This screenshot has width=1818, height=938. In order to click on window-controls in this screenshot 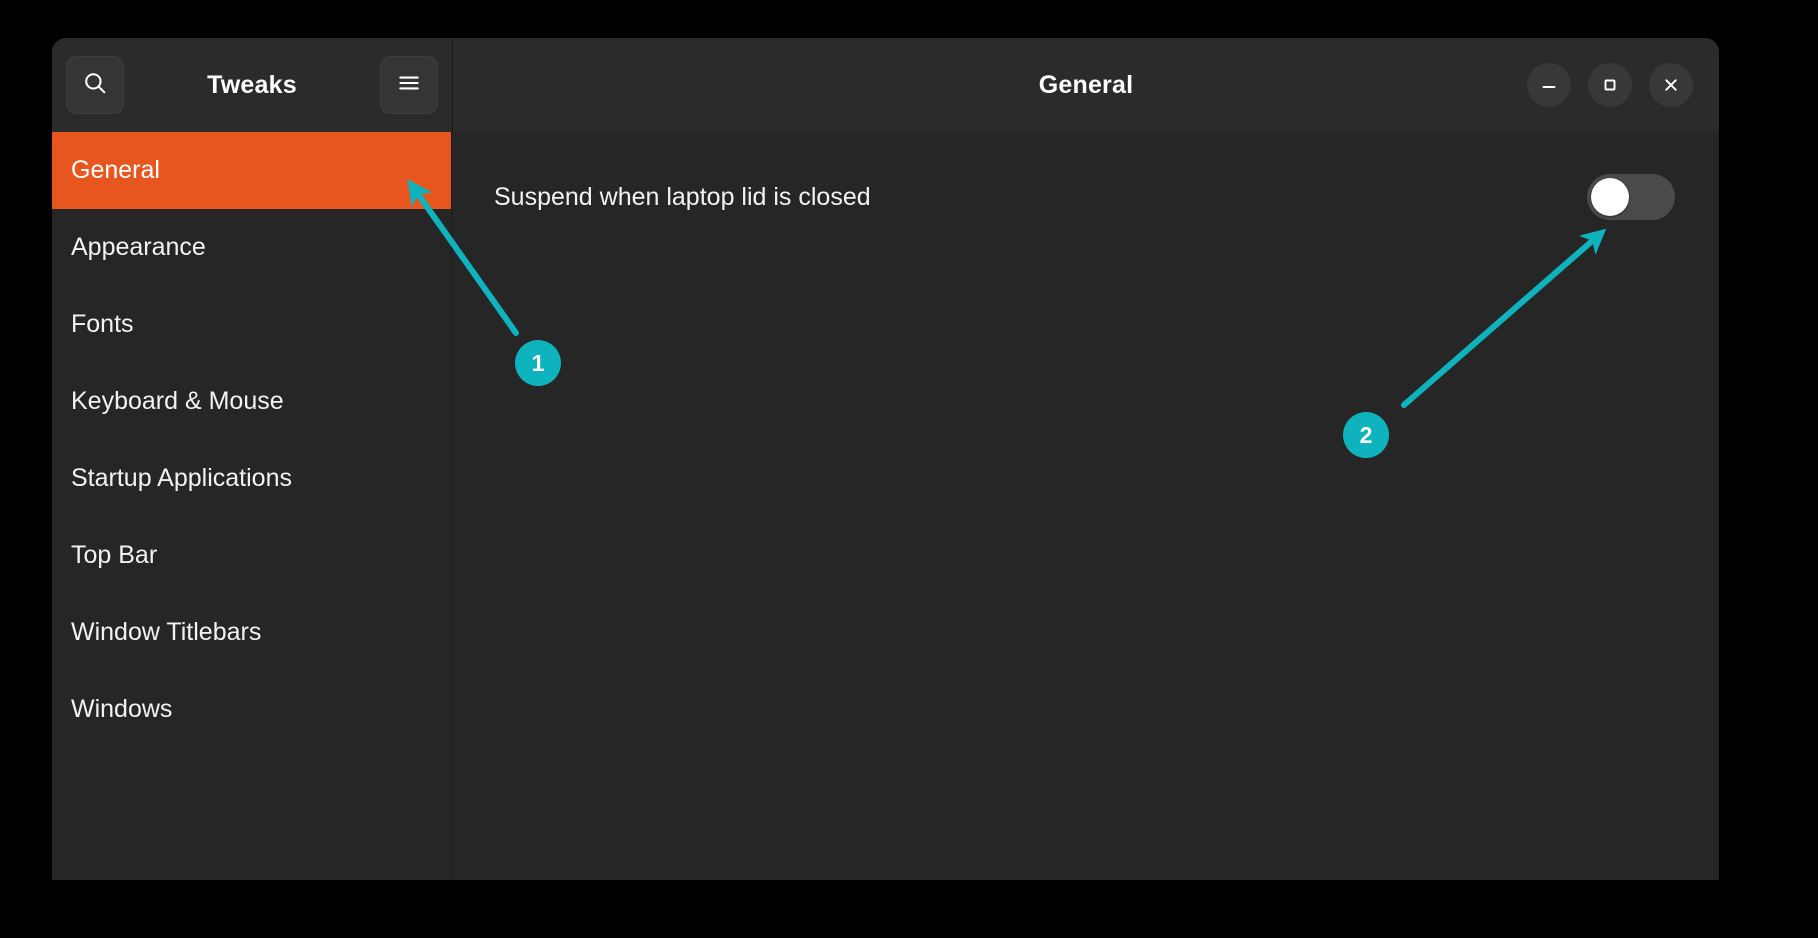, I will do `click(1610, 85)`.